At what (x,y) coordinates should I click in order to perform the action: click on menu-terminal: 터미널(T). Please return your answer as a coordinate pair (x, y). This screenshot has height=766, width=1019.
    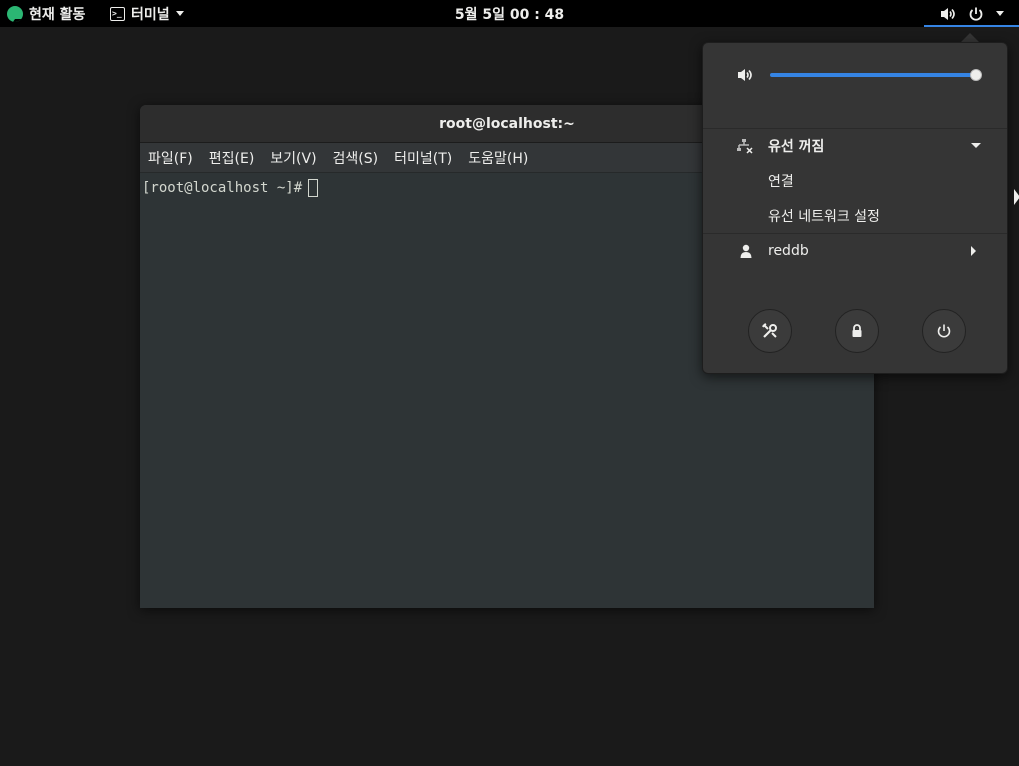
    Looking at the image, I should click on (423, 158).